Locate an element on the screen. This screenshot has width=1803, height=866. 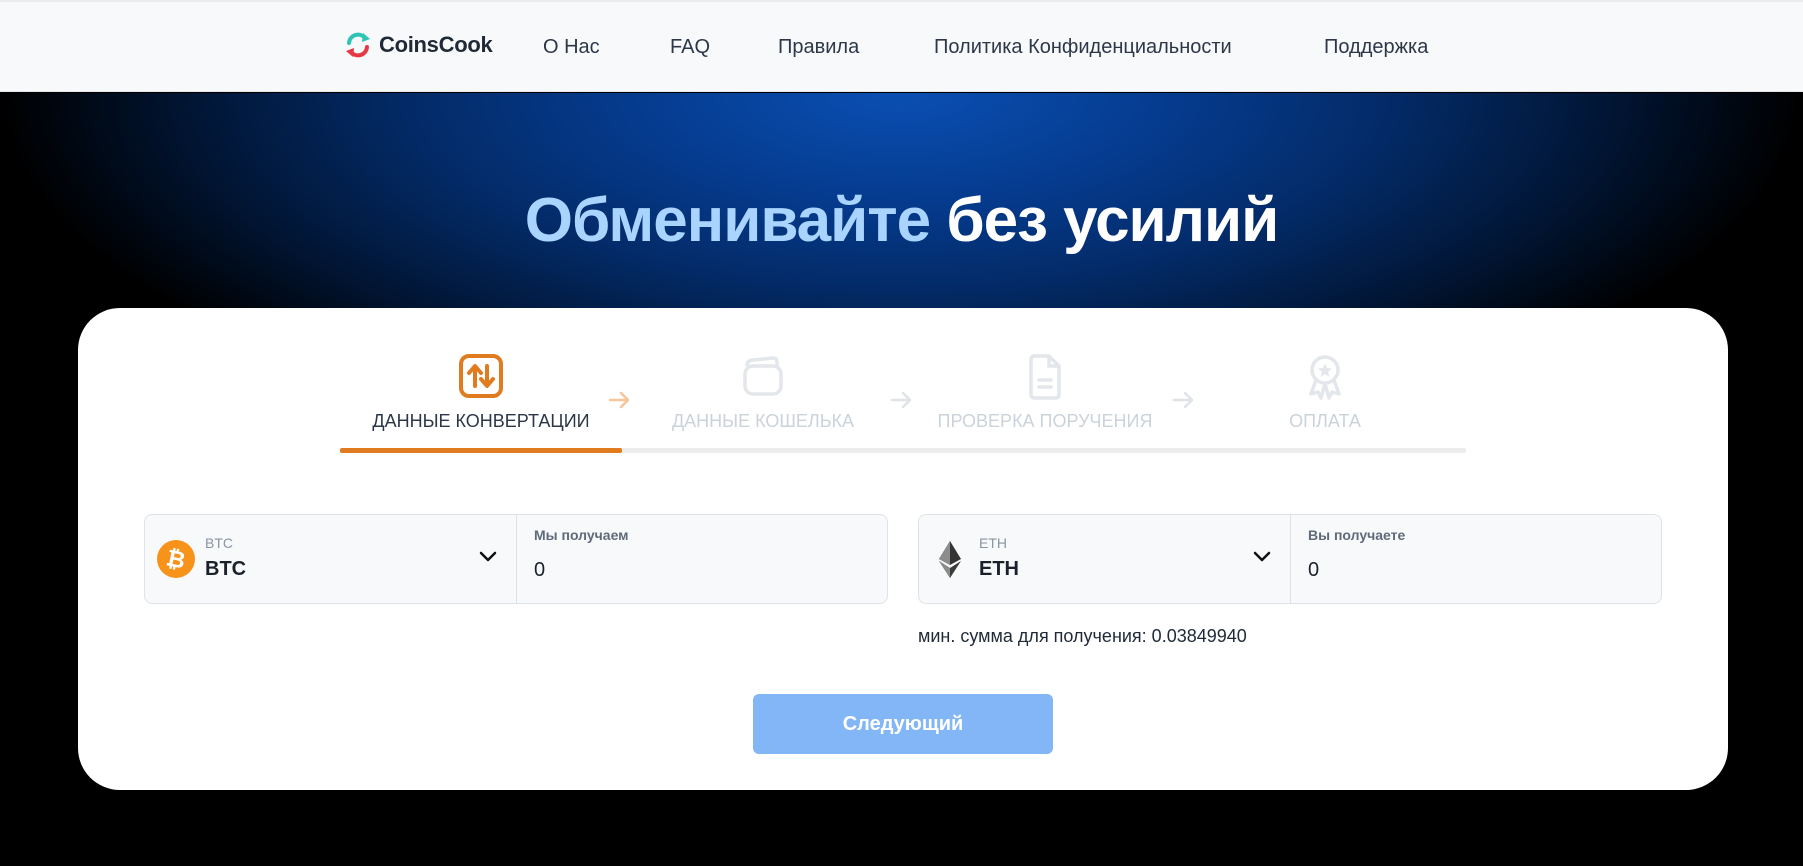
swap-arrows-icon is located at coordinates (481, 376).